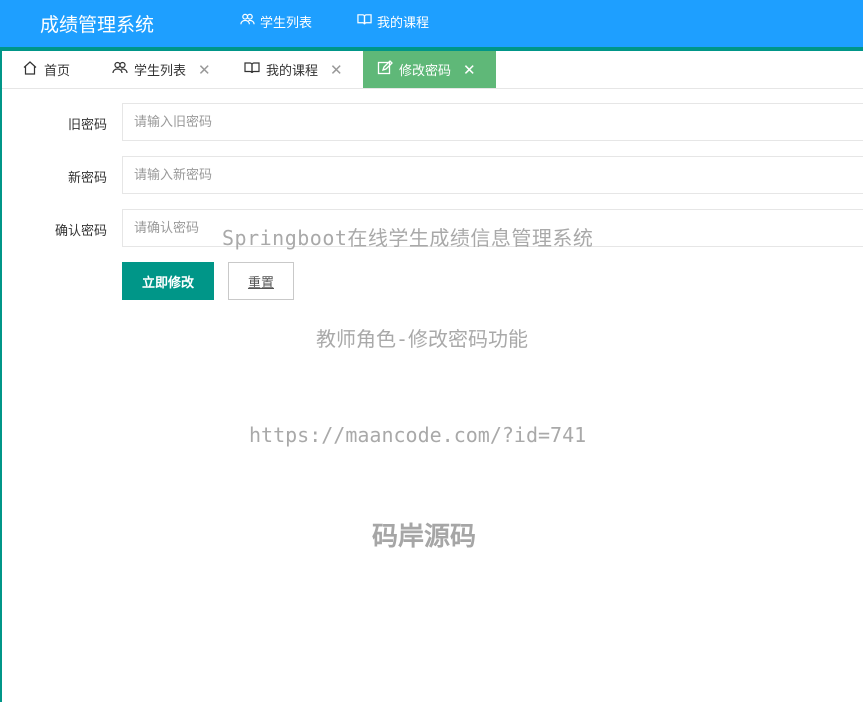 The height and width of the screenshot is (702, 863). What do you see at coordinates (261, 281) in the screenshot?
I see `reset-button: 重置` at bounding box center [261, 281].